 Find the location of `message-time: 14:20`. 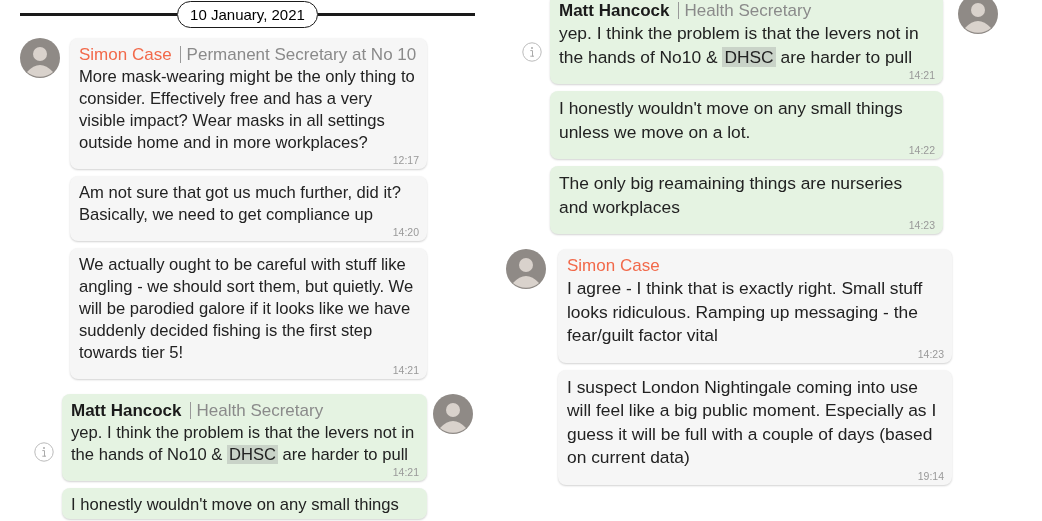

message-time: 14:20 is located at coordinates (405, 232).